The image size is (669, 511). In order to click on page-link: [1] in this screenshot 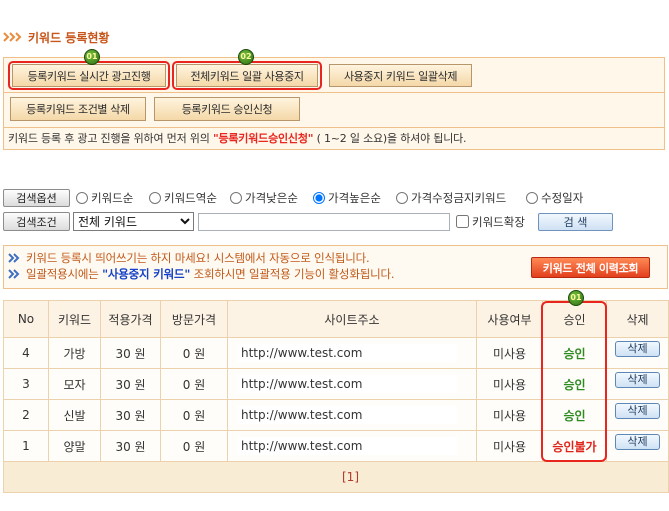, I will do `click(336, 477)`.